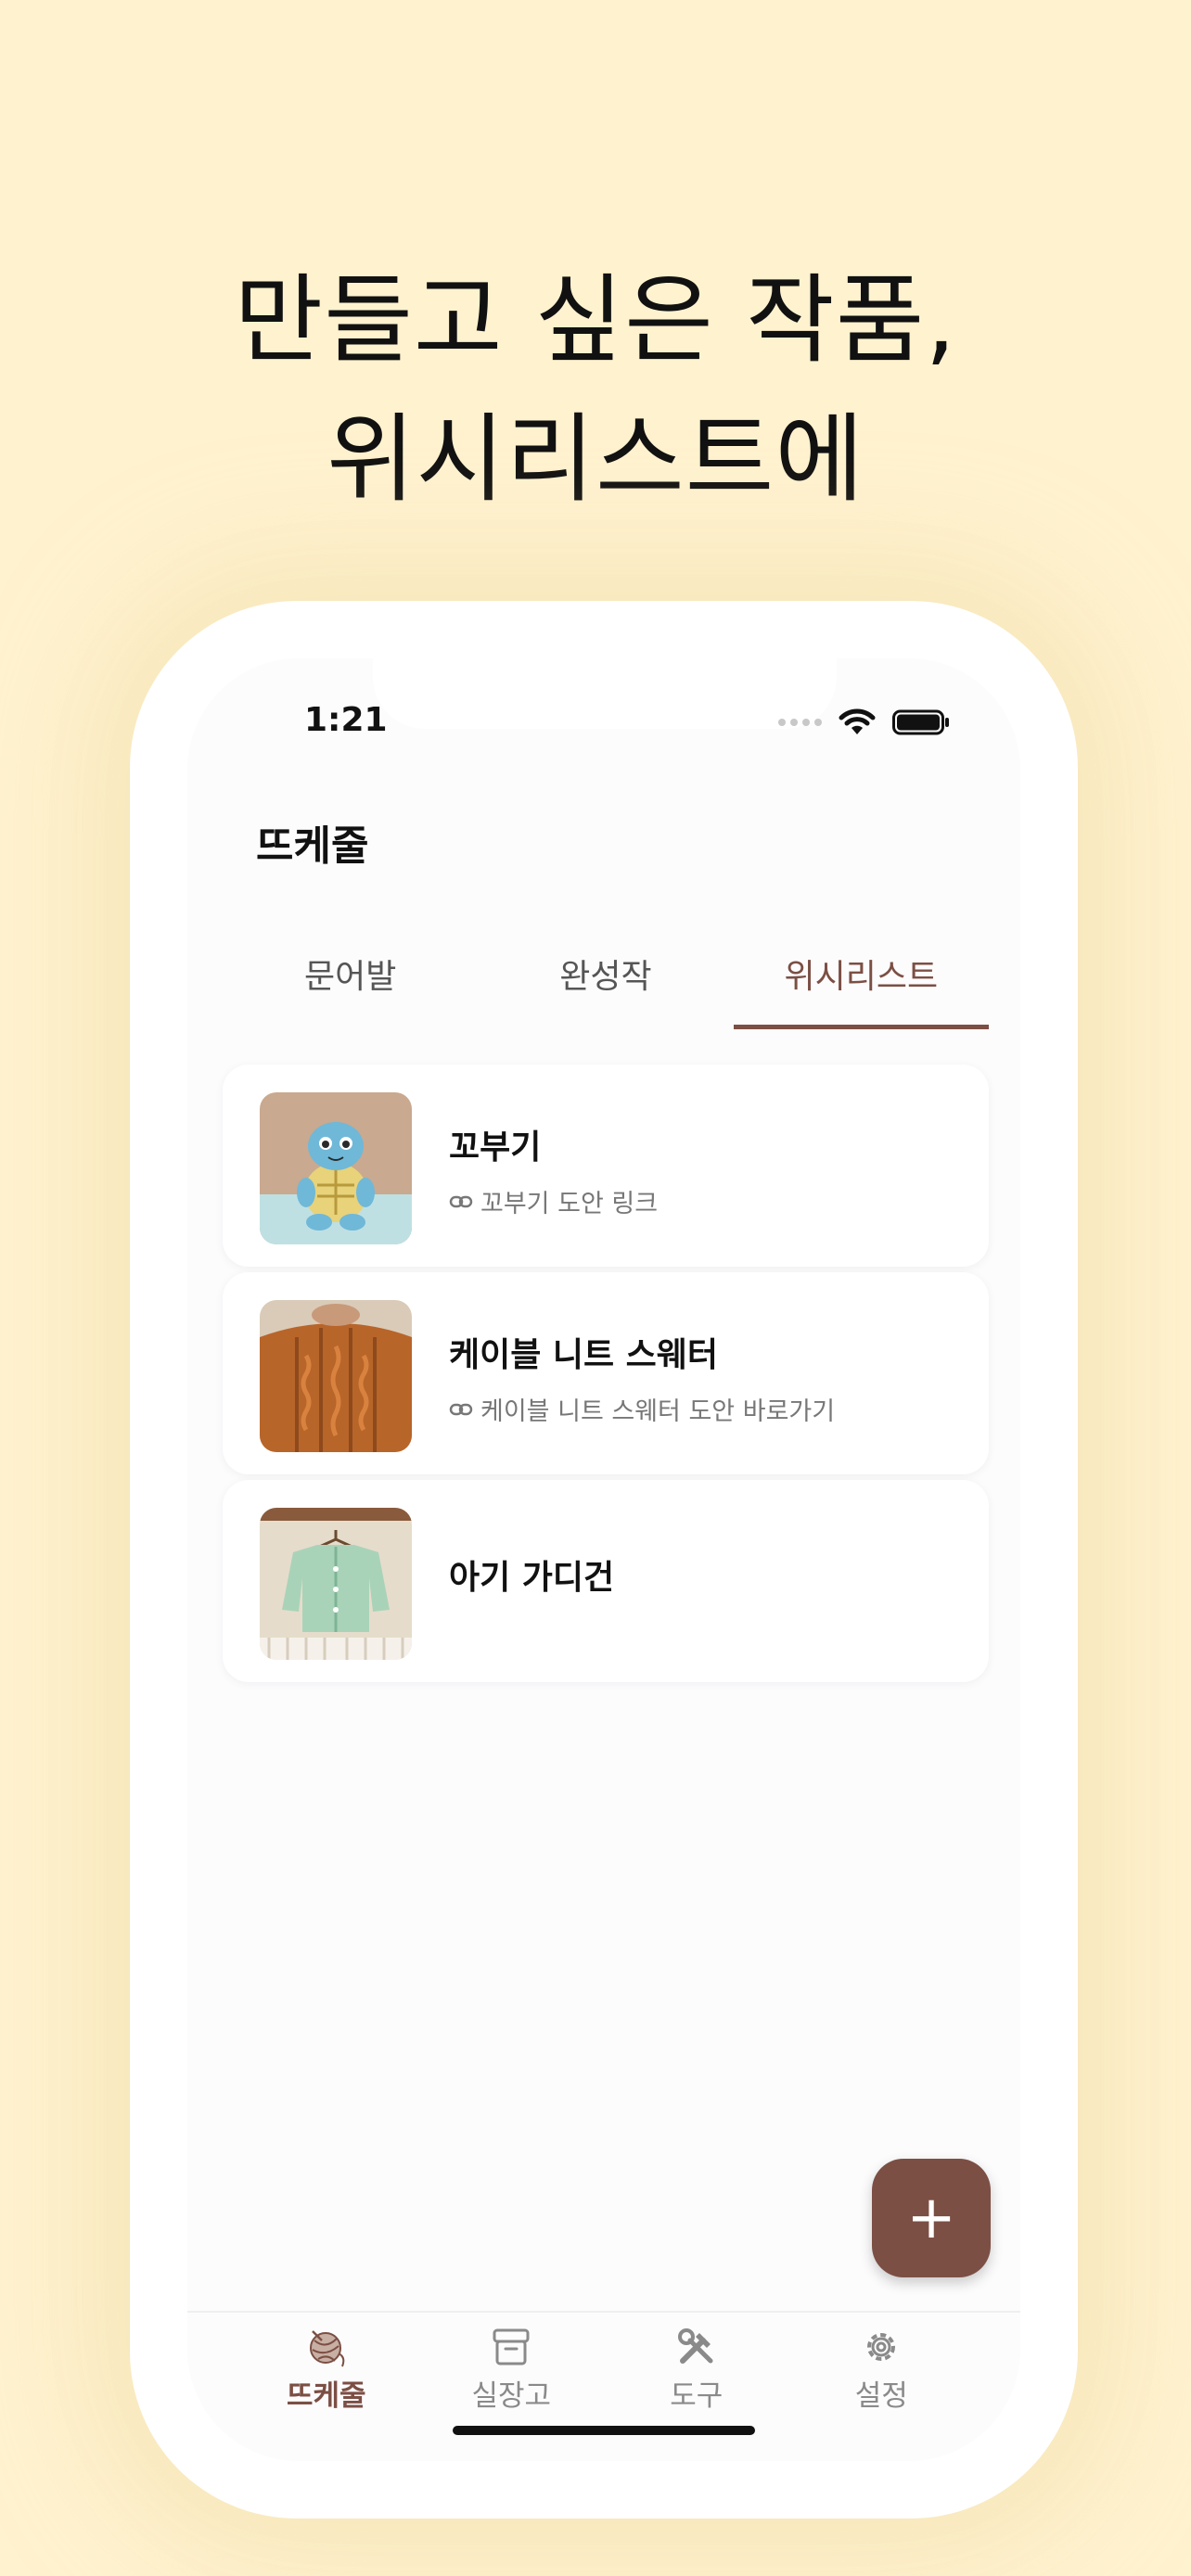 The image size is (1191, 2576). Describe the element at coordinates (695, 2346) in the screenshot. I see `tools-icon` at that location.